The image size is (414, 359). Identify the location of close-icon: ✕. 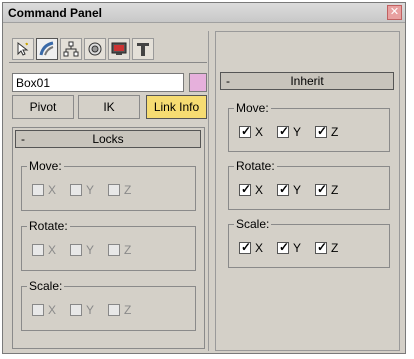
(394, 12).